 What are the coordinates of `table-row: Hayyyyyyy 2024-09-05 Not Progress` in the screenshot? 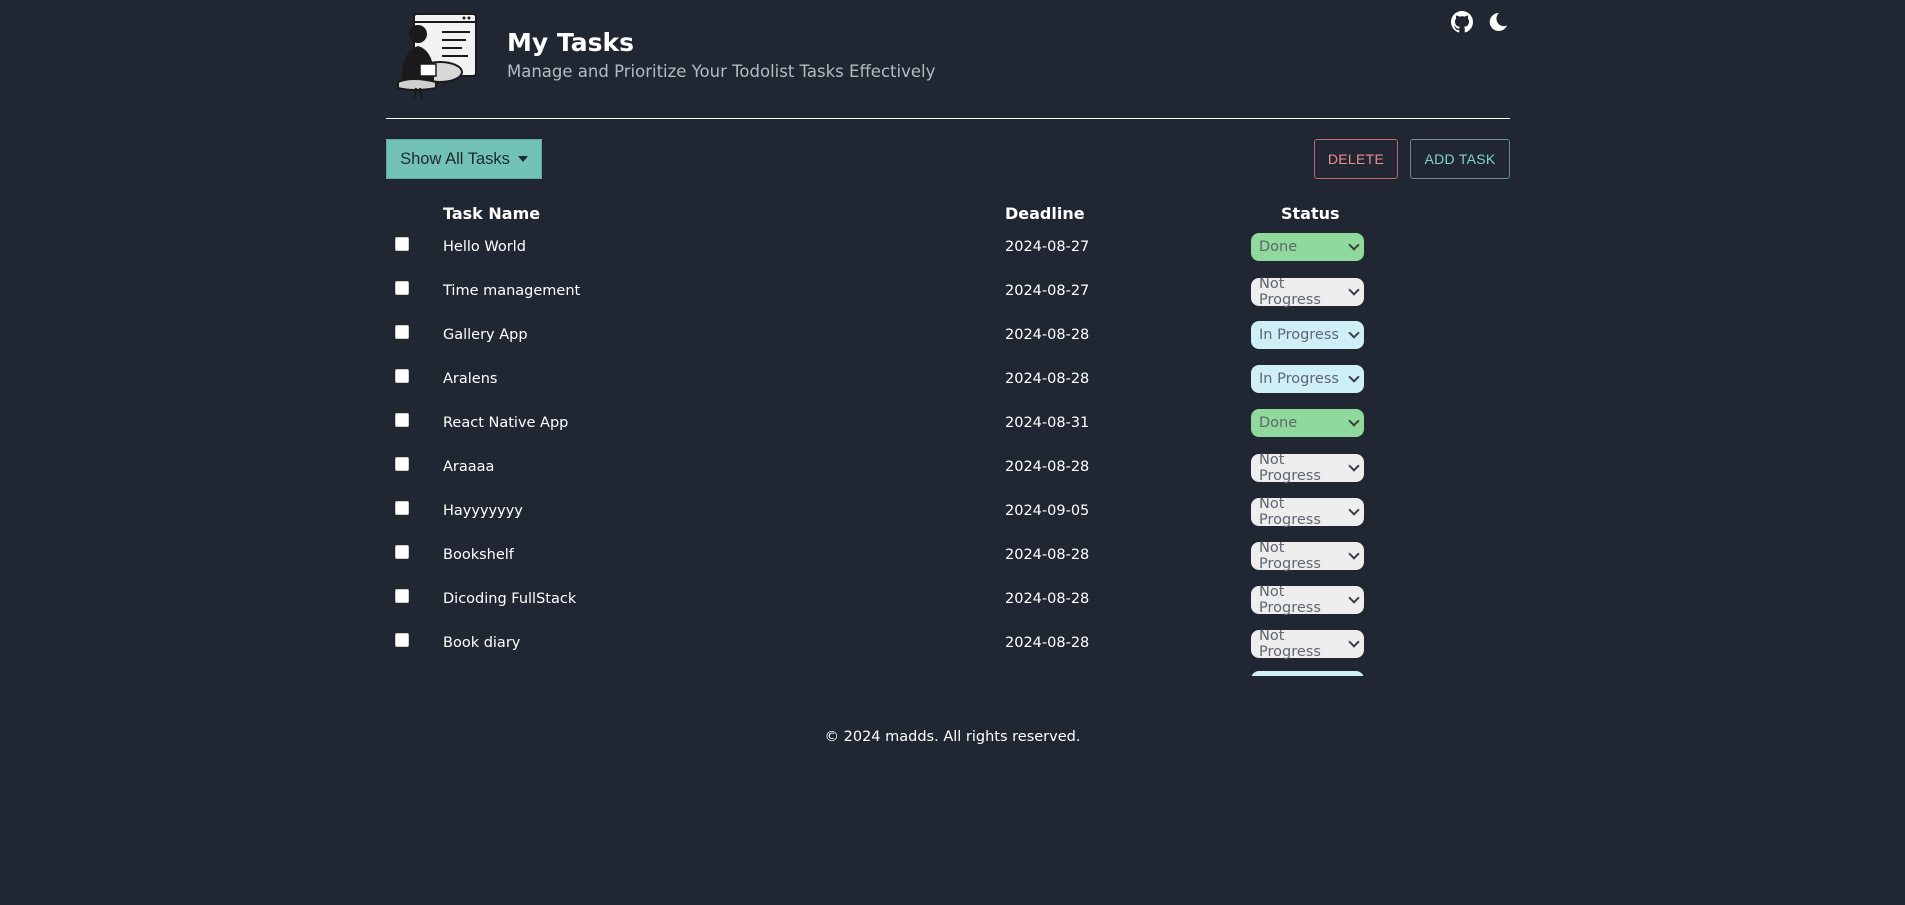 It's located at (948, 511).